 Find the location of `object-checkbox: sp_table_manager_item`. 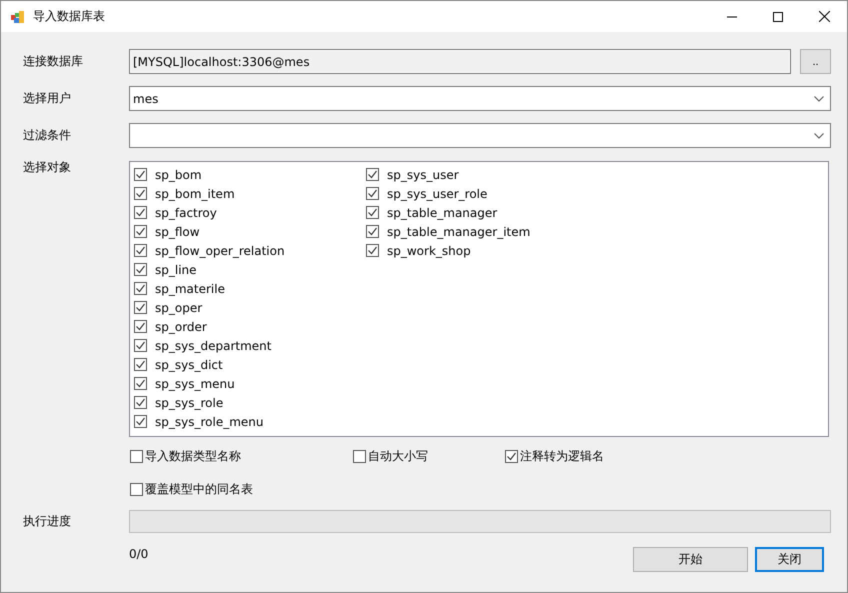

object-checkbox: sp_table_manager_item is located at coordinates (482, 231).